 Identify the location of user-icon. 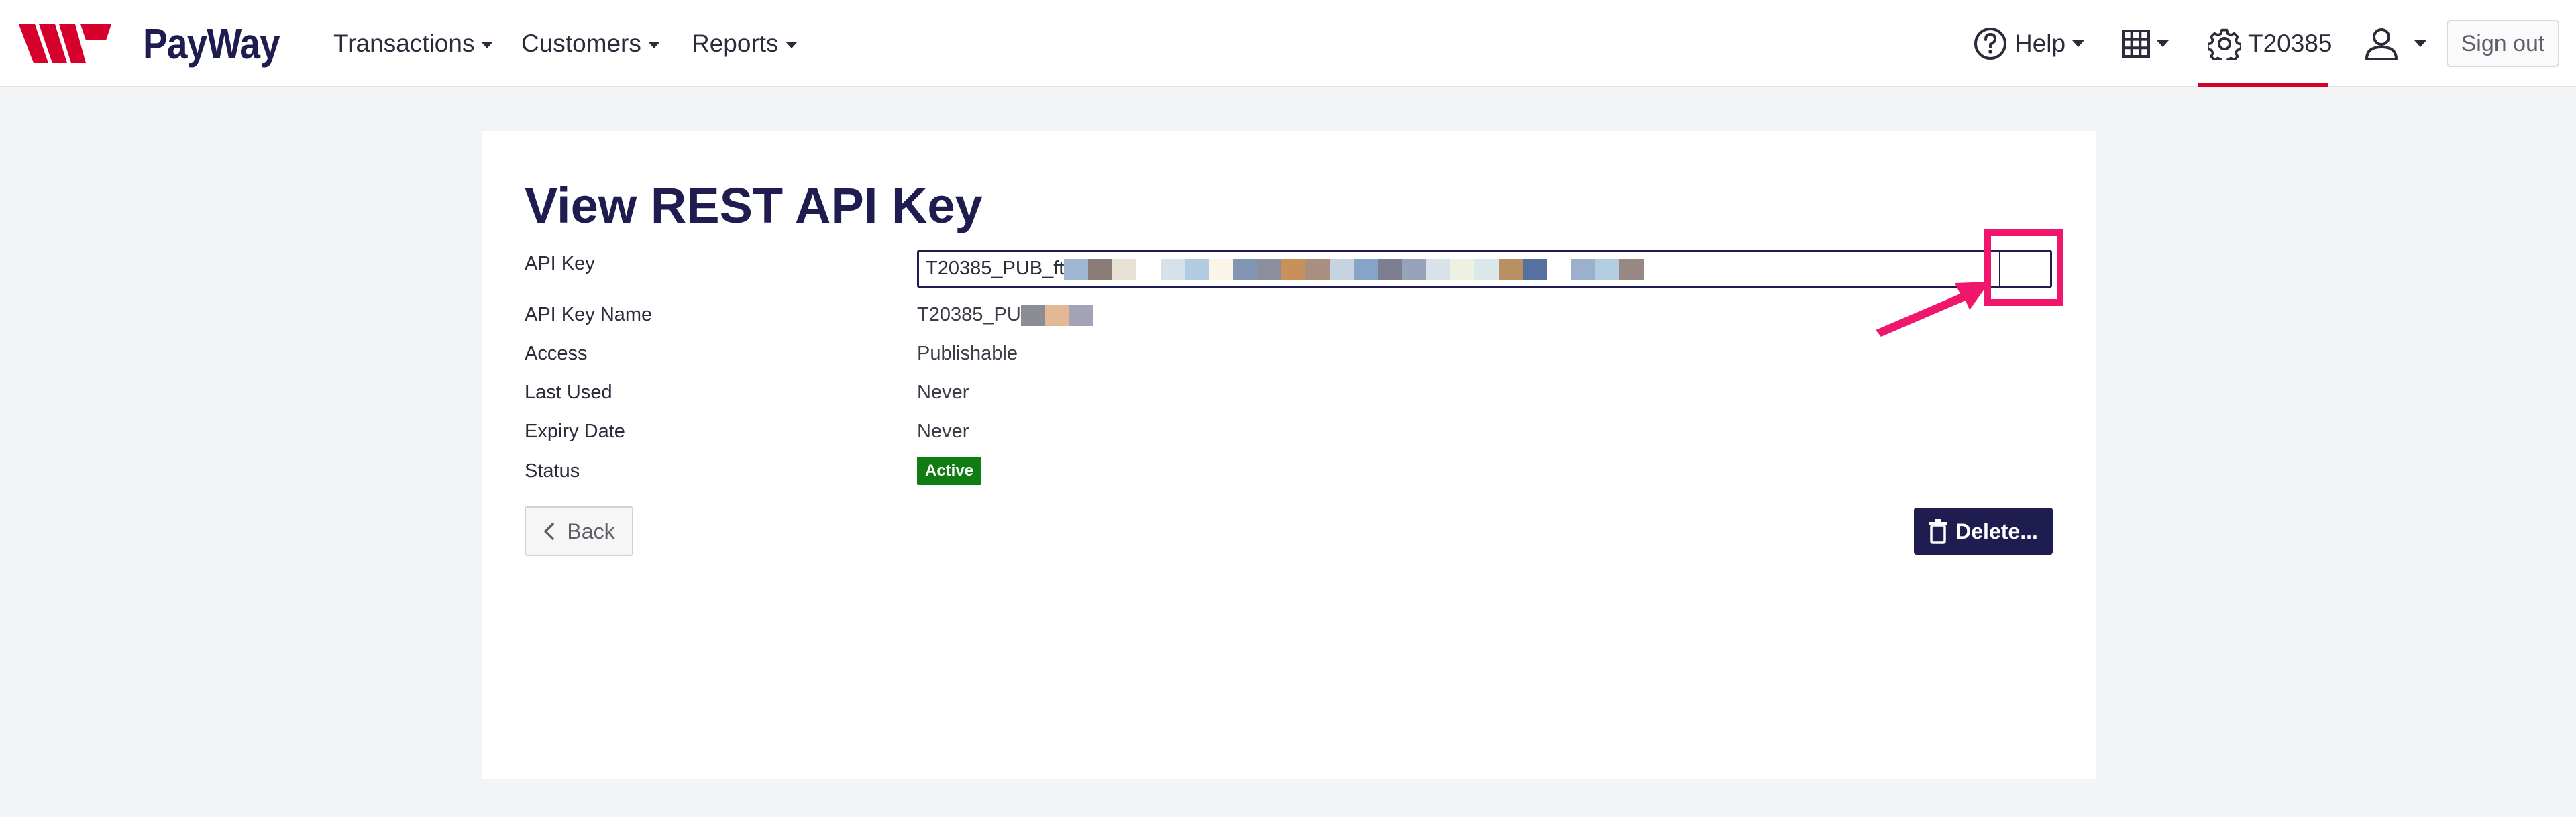
(2381, 44).